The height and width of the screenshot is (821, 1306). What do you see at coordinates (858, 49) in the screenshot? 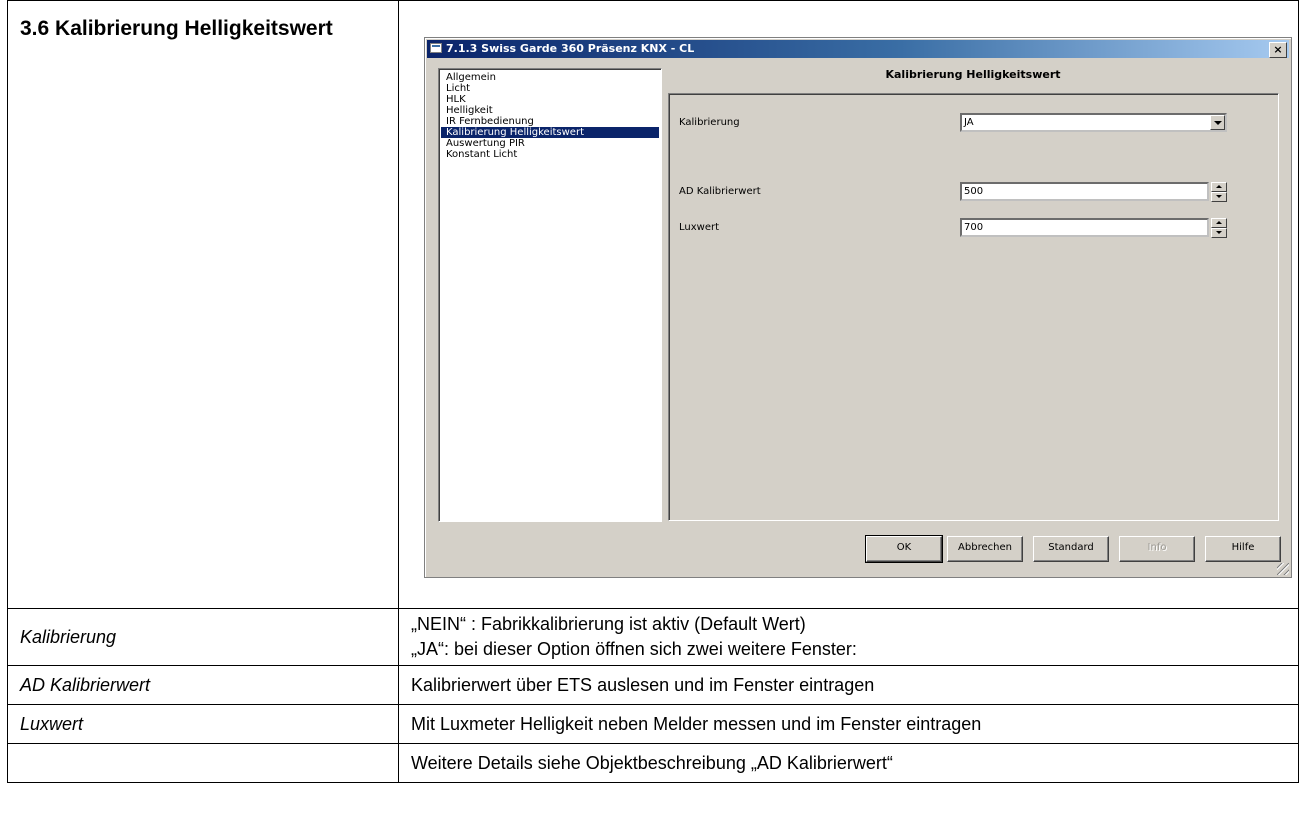
I see `dialog-titlebar: 7.1.3 Swiss Garde 360 Präsenz KNX - CL ×` at bounding box center [858, 49].